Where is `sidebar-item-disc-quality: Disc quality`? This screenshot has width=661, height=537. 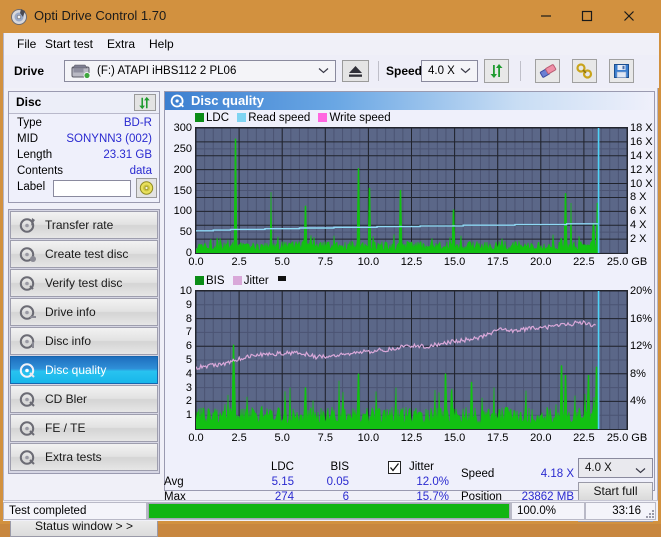 sidebar-item-disc-quality: Disc quality is located at coordinates (84, 370).